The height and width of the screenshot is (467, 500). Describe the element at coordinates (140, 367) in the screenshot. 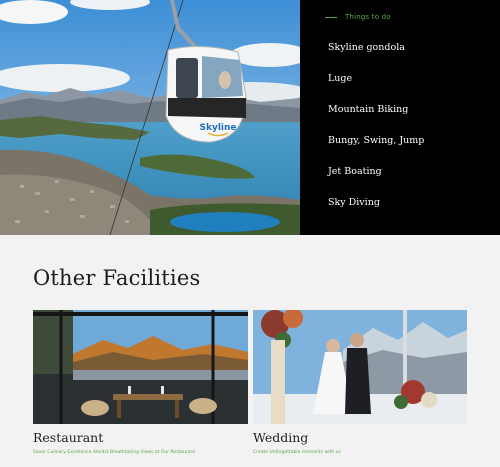

I see `restaurant-photo` at that location.